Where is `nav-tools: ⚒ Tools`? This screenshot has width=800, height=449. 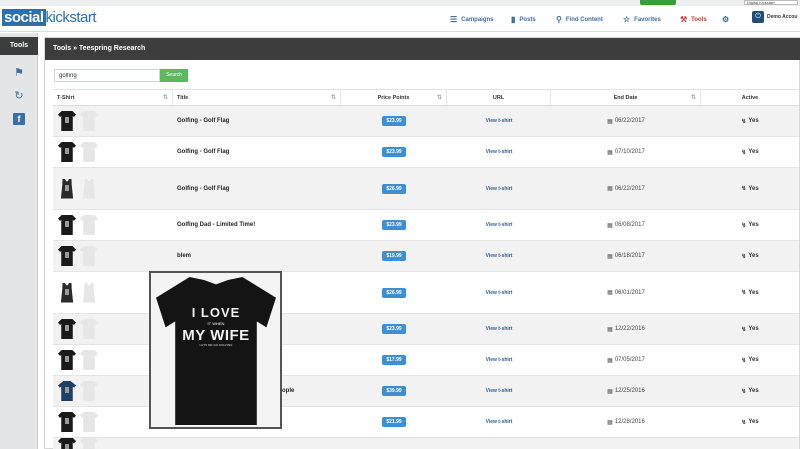 nav-tools: ⚒ Tools is located at coordinates (693, 20).